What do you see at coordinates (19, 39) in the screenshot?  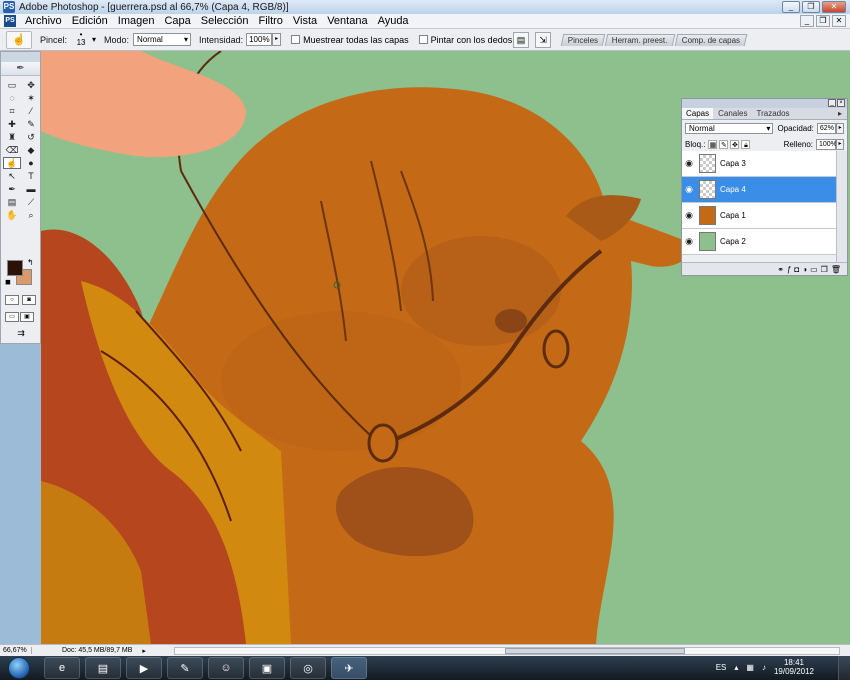 I see `smudge-tool-preset-icon: ☝` at bounding box center [19, 39].